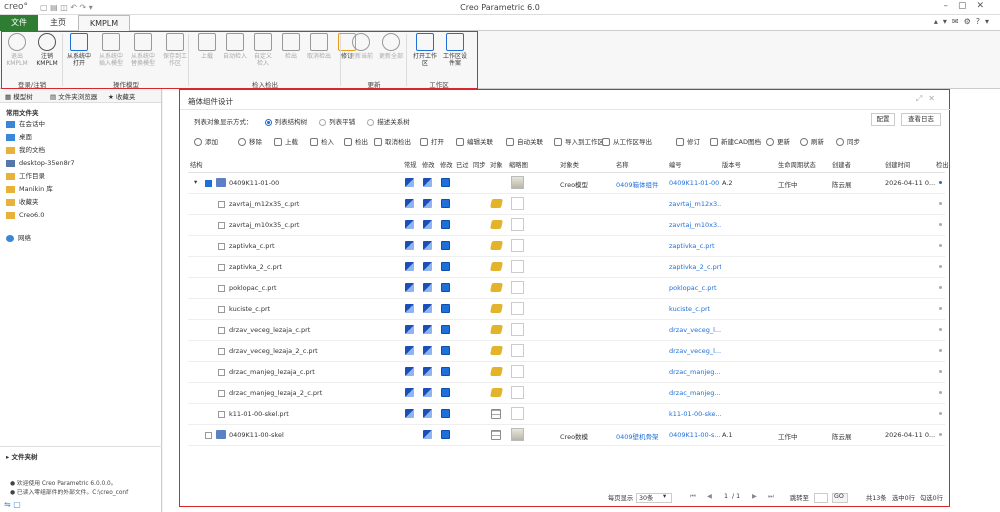 This screenshot has width=1000, height=512. What do you see at coordinates (968, 6) in the screenshot?
I see `window-controls: –▢✕` at bounding box center [968, 6].